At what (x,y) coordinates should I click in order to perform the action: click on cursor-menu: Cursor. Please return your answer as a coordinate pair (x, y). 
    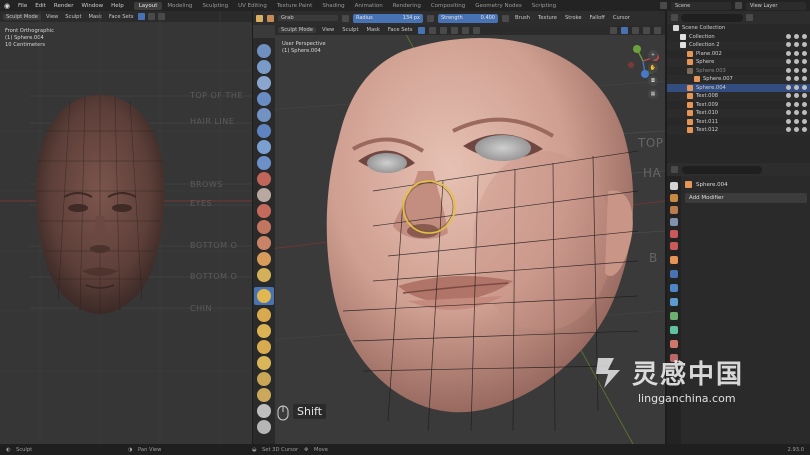
    Looking at the image, I should click on (621, 18).